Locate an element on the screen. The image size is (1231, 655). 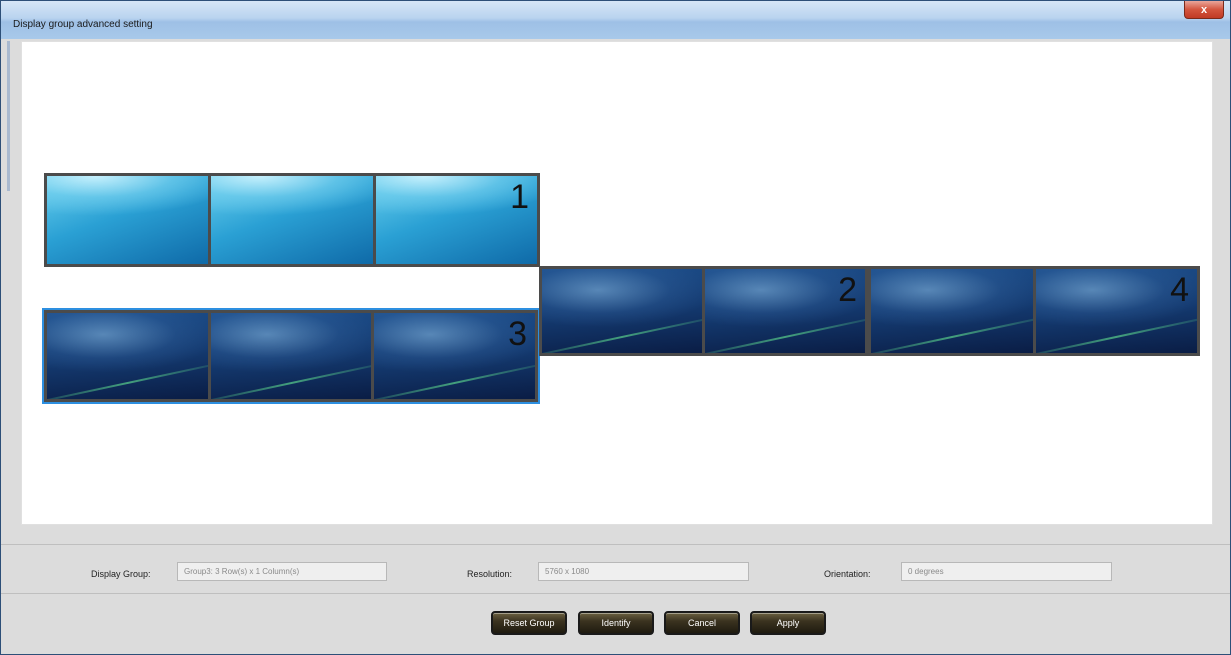
monitor-screen: 2 is located at coordinates (785, 311).